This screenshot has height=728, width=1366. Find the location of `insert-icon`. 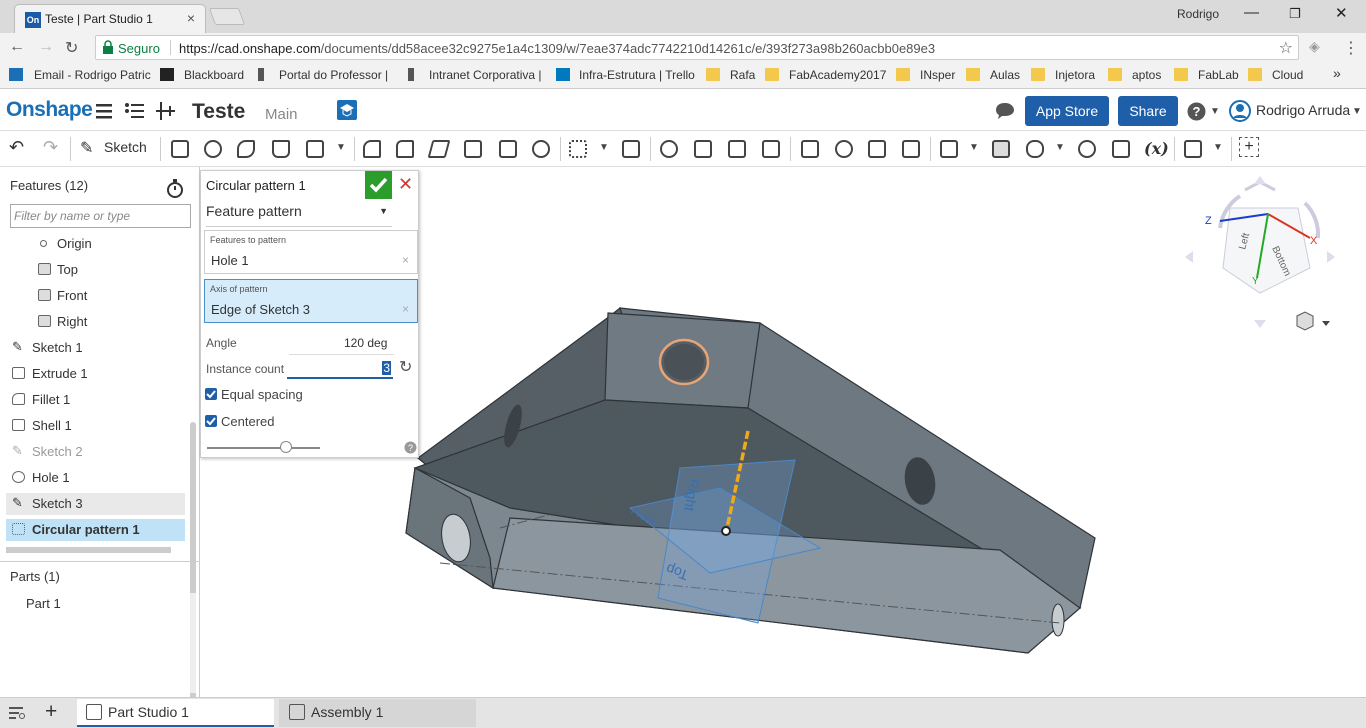

insert-icon is located at coordinates (166, 111).